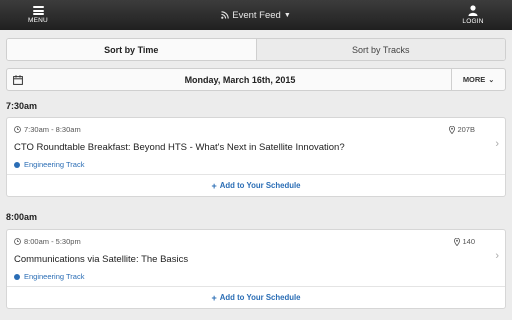 The width and height of the screenshot is (512, 320). Describe the element at coordinates (474, 79) in the screenshot. I see `more-label: MORE` at that location.